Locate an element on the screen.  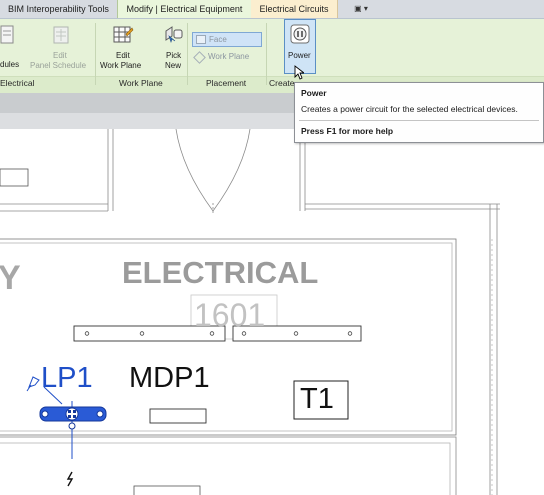
edit-panel-schedule-line1: Edit is located at coordinates (60, 55).